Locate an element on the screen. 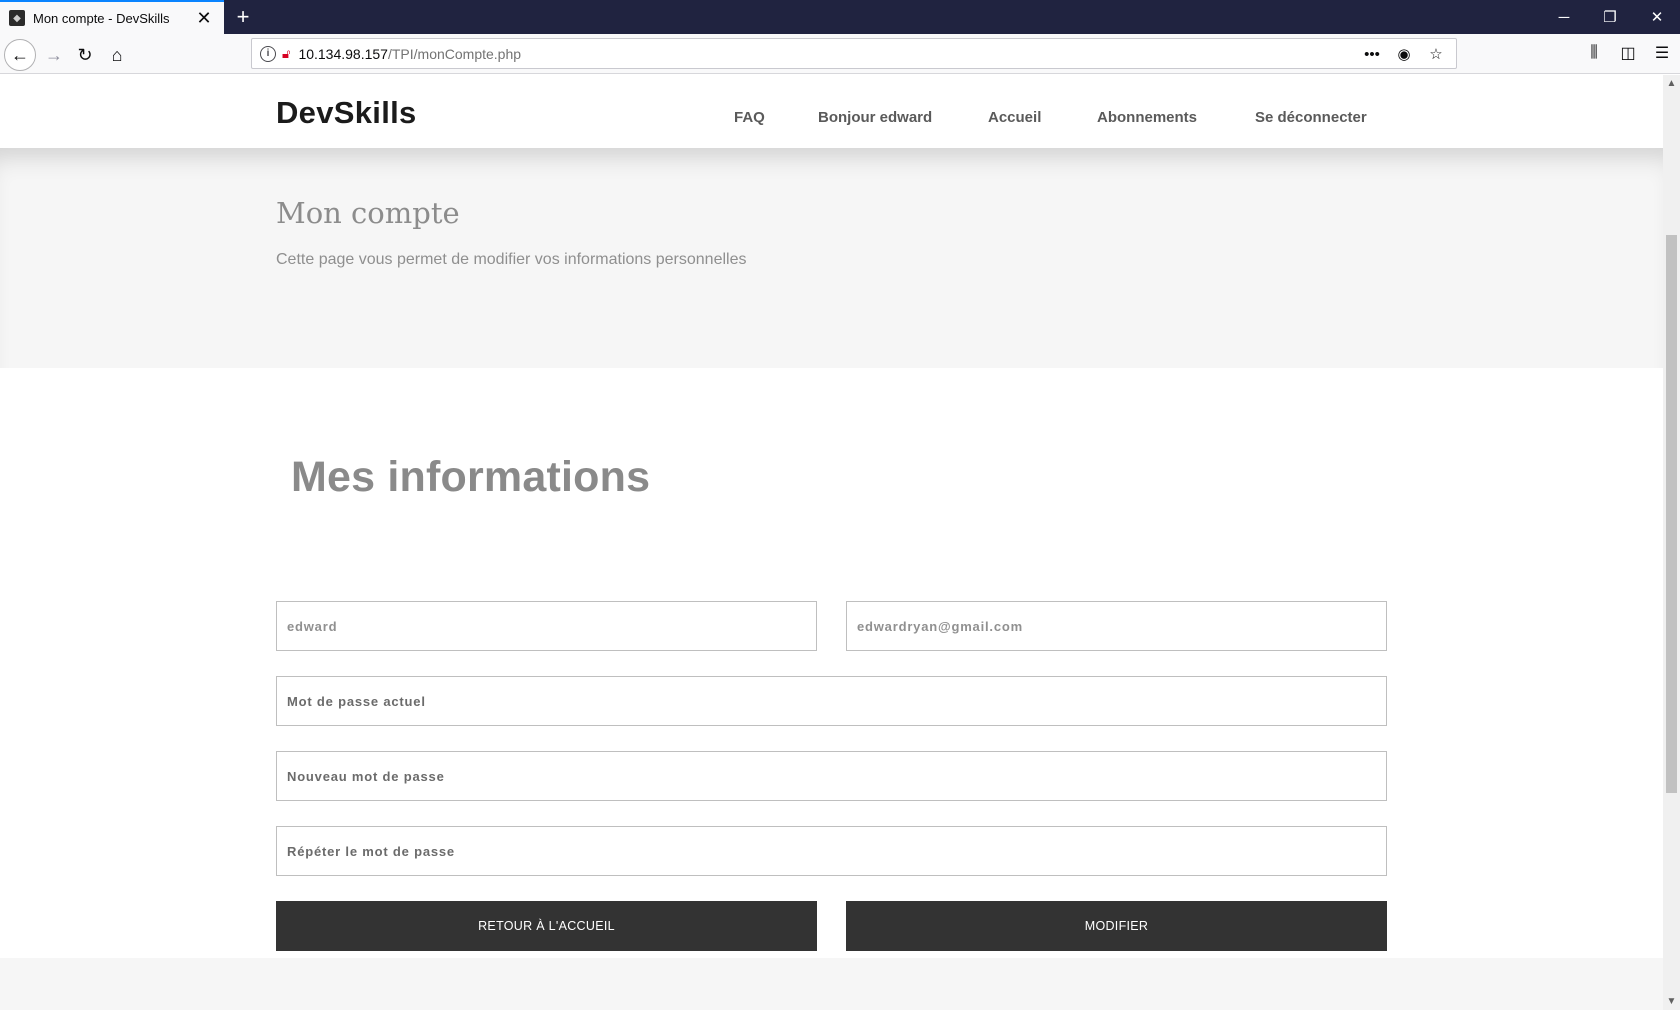 This screenshot has height=1010, width=1680. library-icon: ⫼ is located at coordinates (1594, 53).